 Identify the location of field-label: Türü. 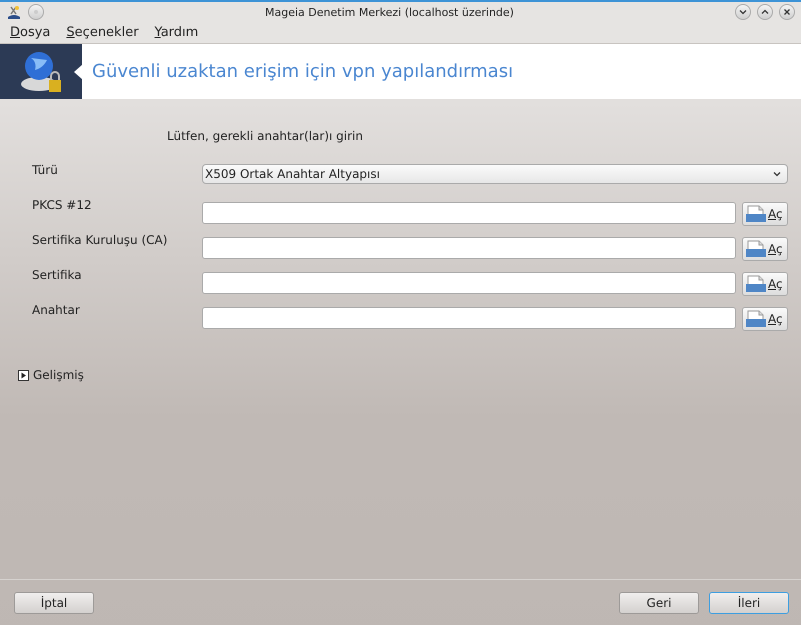
(45, 170).